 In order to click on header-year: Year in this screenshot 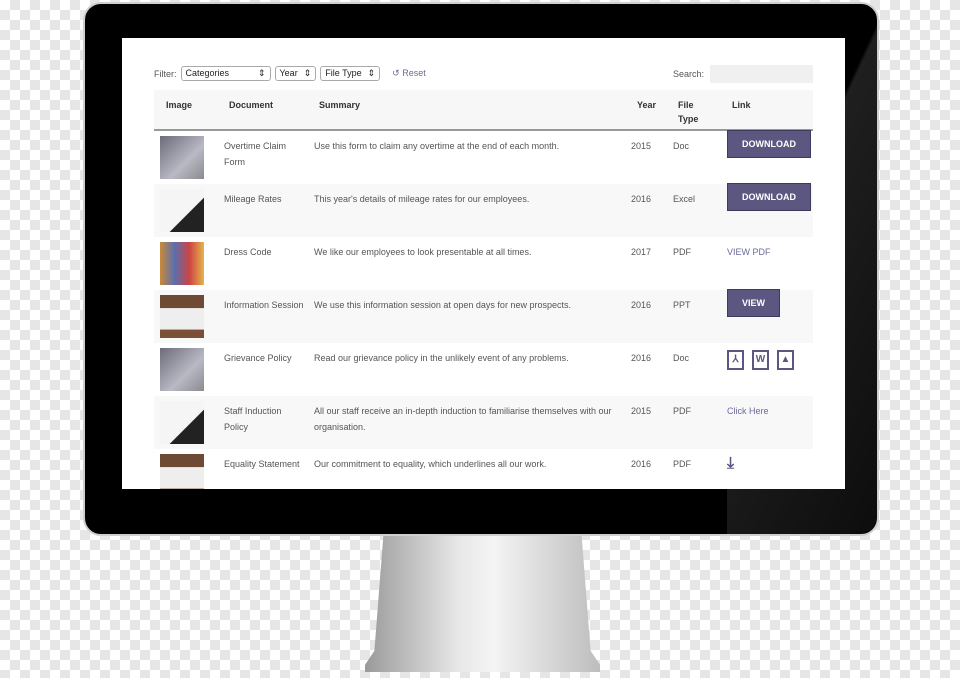, I will do `click(646, 105)`.